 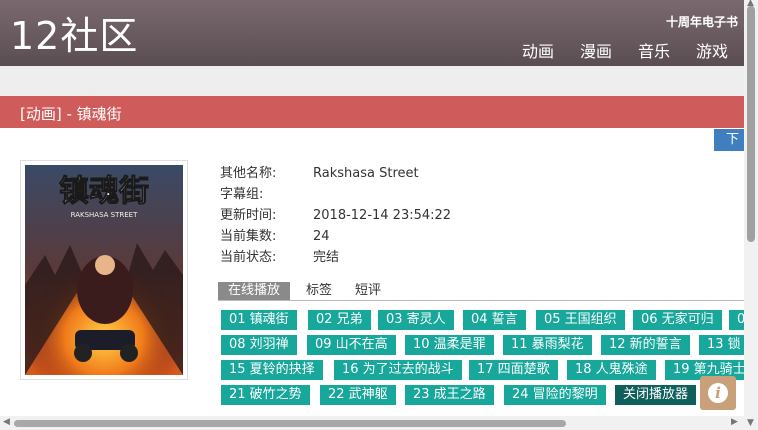 What do you see at coordinates (611, 370) in the screenshot?
I see `episode-button: 18 人鬼殊途` at bounding box center [611, 370].